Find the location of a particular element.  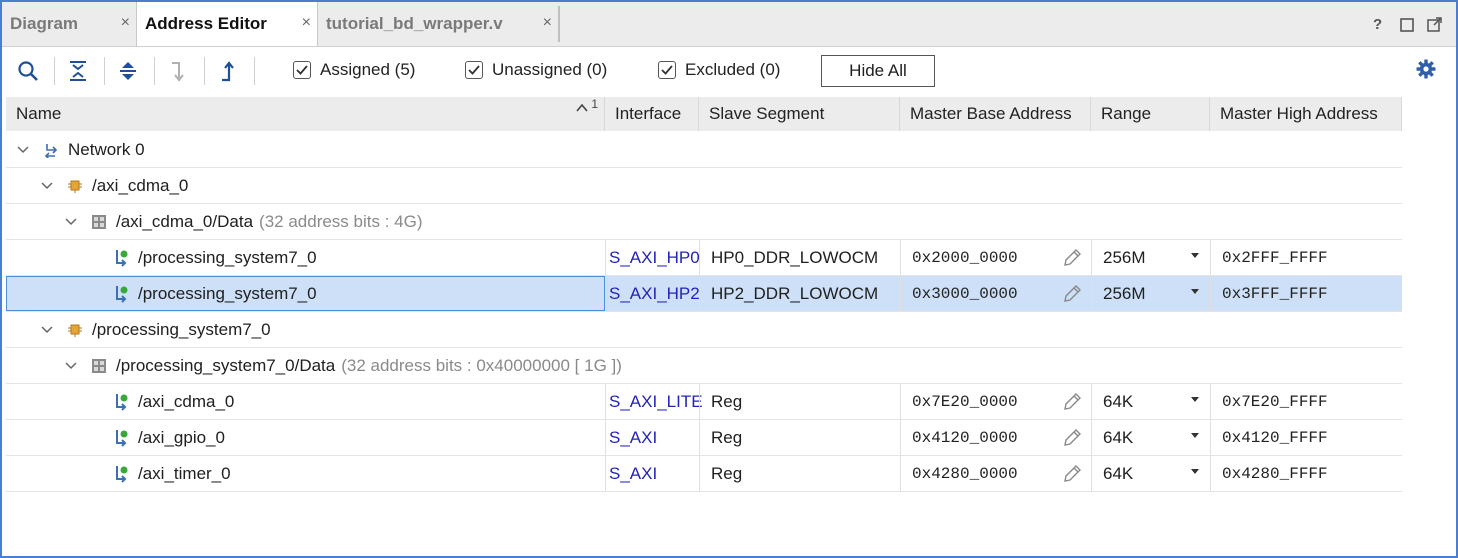

column-header-master-high-address: Master High Address is located at coordinates (1306, 114).